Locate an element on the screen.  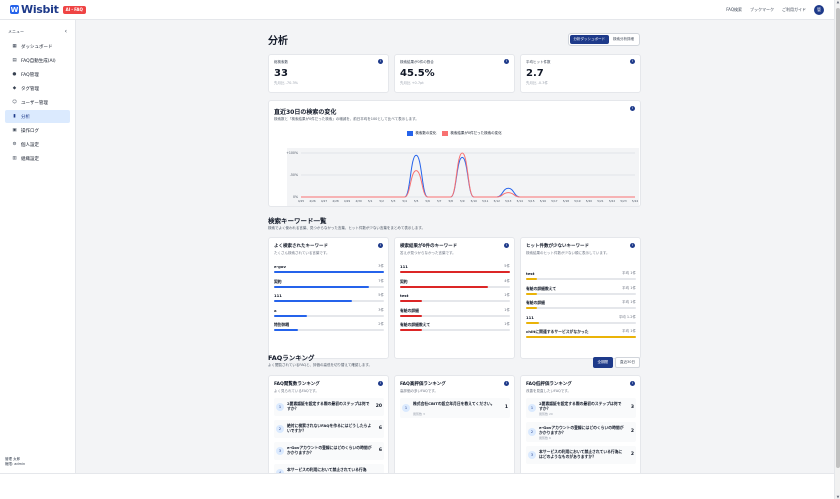
sidebar-item-label: FAQ管理 is located at coordinates (30, 75).